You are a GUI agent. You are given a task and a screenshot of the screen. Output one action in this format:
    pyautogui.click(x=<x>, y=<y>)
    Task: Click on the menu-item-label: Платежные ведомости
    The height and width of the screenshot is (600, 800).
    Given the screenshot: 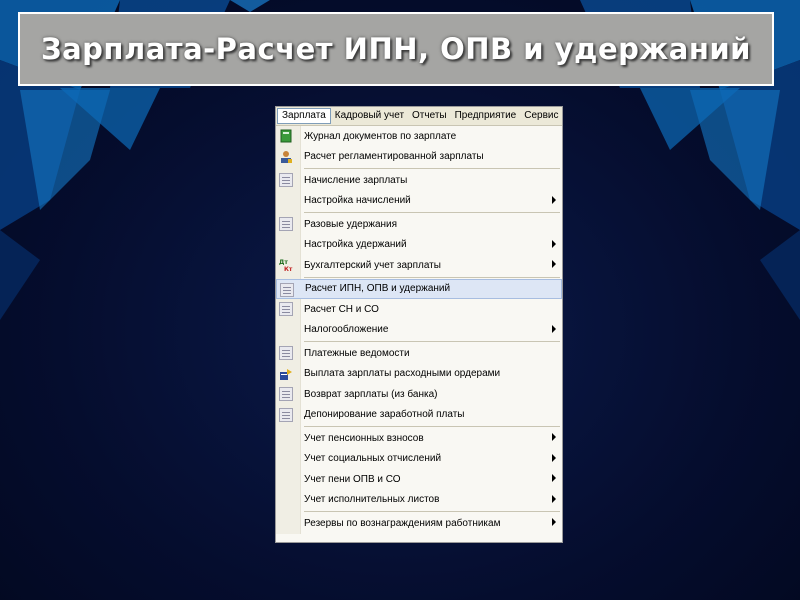 What is the action you would take?
    pyautogui.click(x=357, y=353)
    